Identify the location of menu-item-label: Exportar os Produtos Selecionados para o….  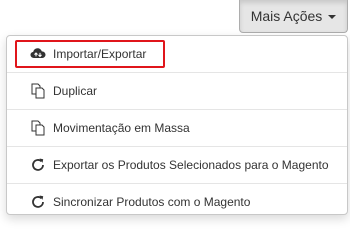
(191, 165).